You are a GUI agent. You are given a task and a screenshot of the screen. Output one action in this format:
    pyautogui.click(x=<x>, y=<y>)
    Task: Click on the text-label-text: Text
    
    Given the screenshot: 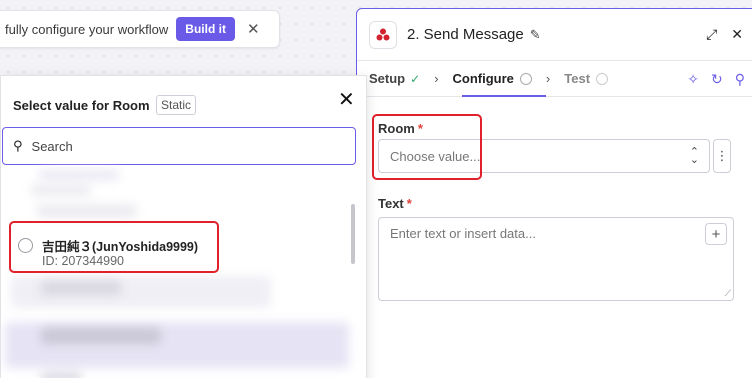 What is the action you would take?
    pyautogui.click(x=391, y=203)
    